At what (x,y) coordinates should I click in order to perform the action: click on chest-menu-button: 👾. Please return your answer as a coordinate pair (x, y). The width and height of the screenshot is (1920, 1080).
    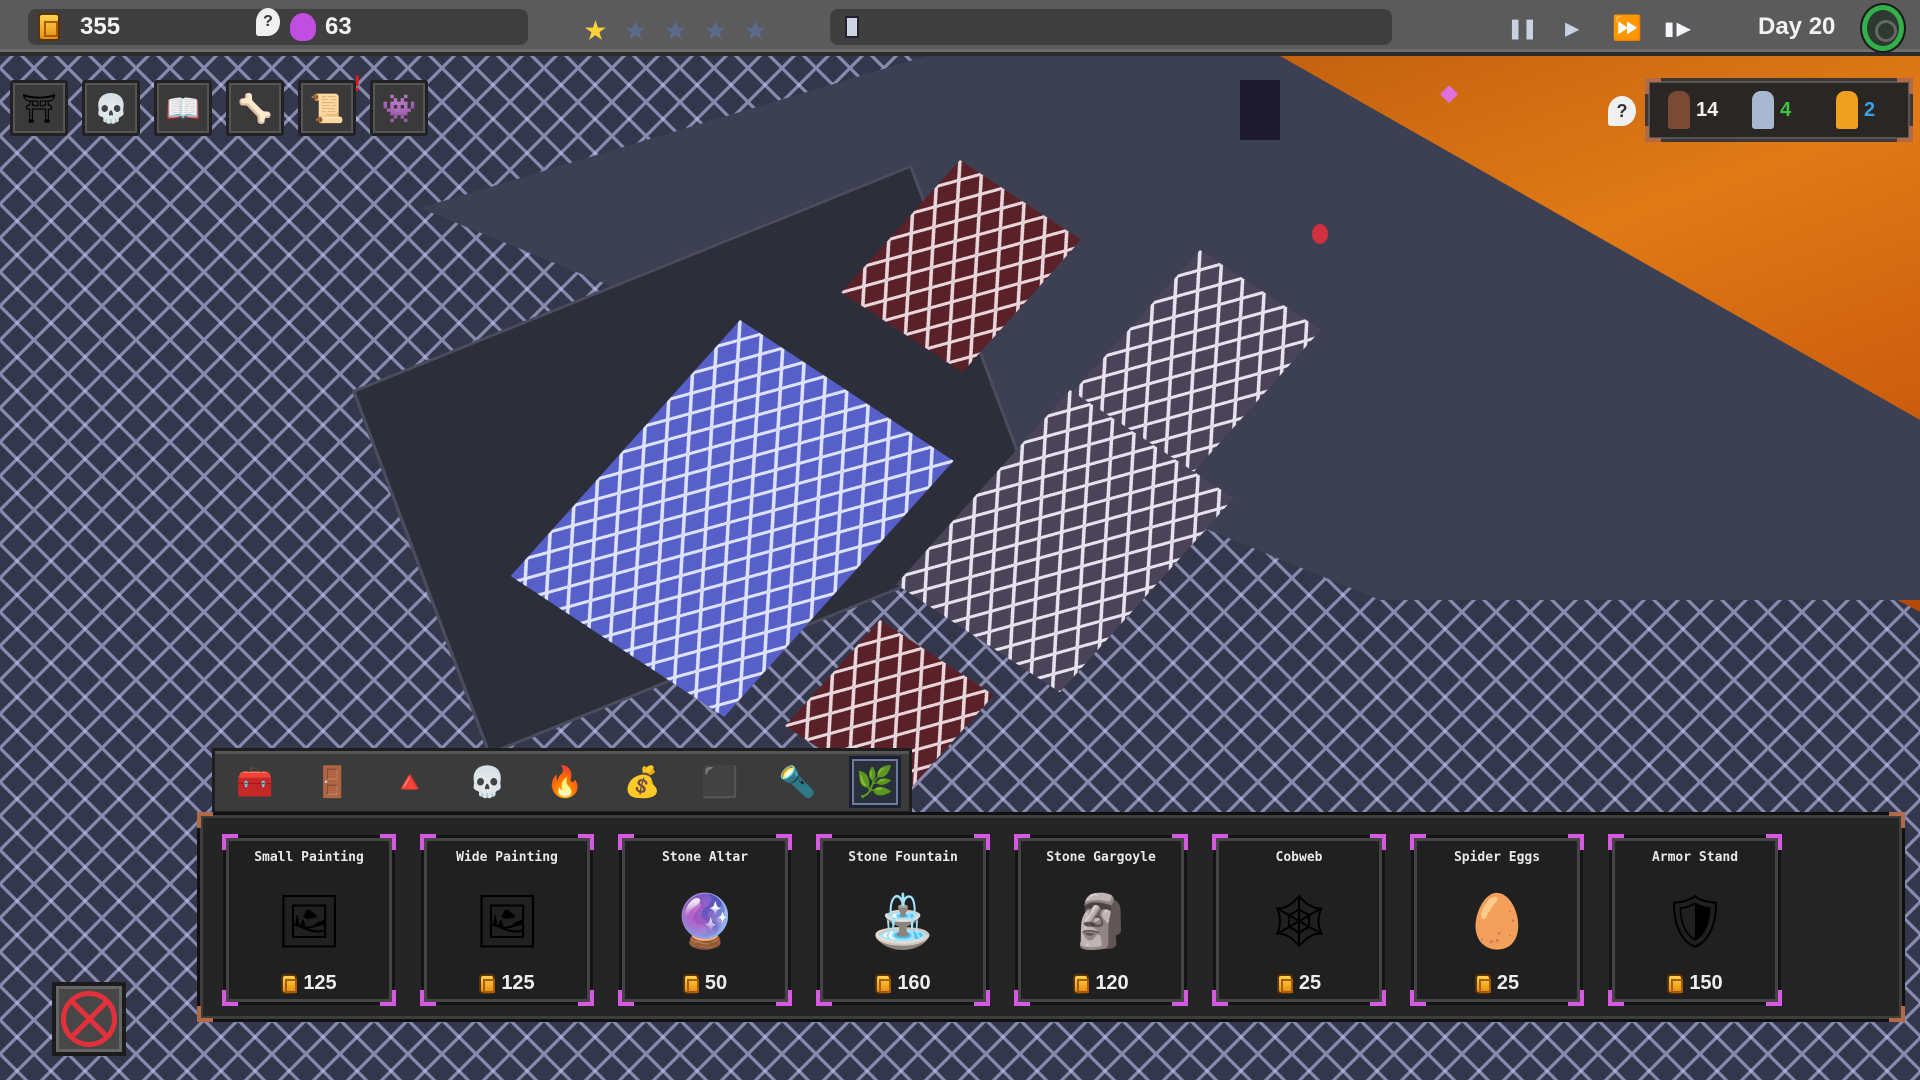
    Looking at the image, I should click on (399, 108).